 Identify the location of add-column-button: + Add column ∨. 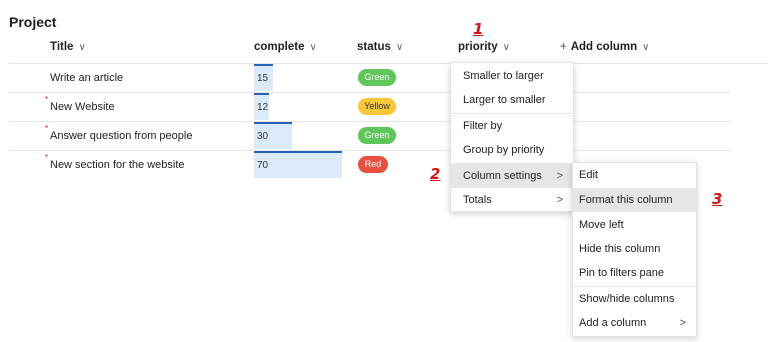
(605, 47).